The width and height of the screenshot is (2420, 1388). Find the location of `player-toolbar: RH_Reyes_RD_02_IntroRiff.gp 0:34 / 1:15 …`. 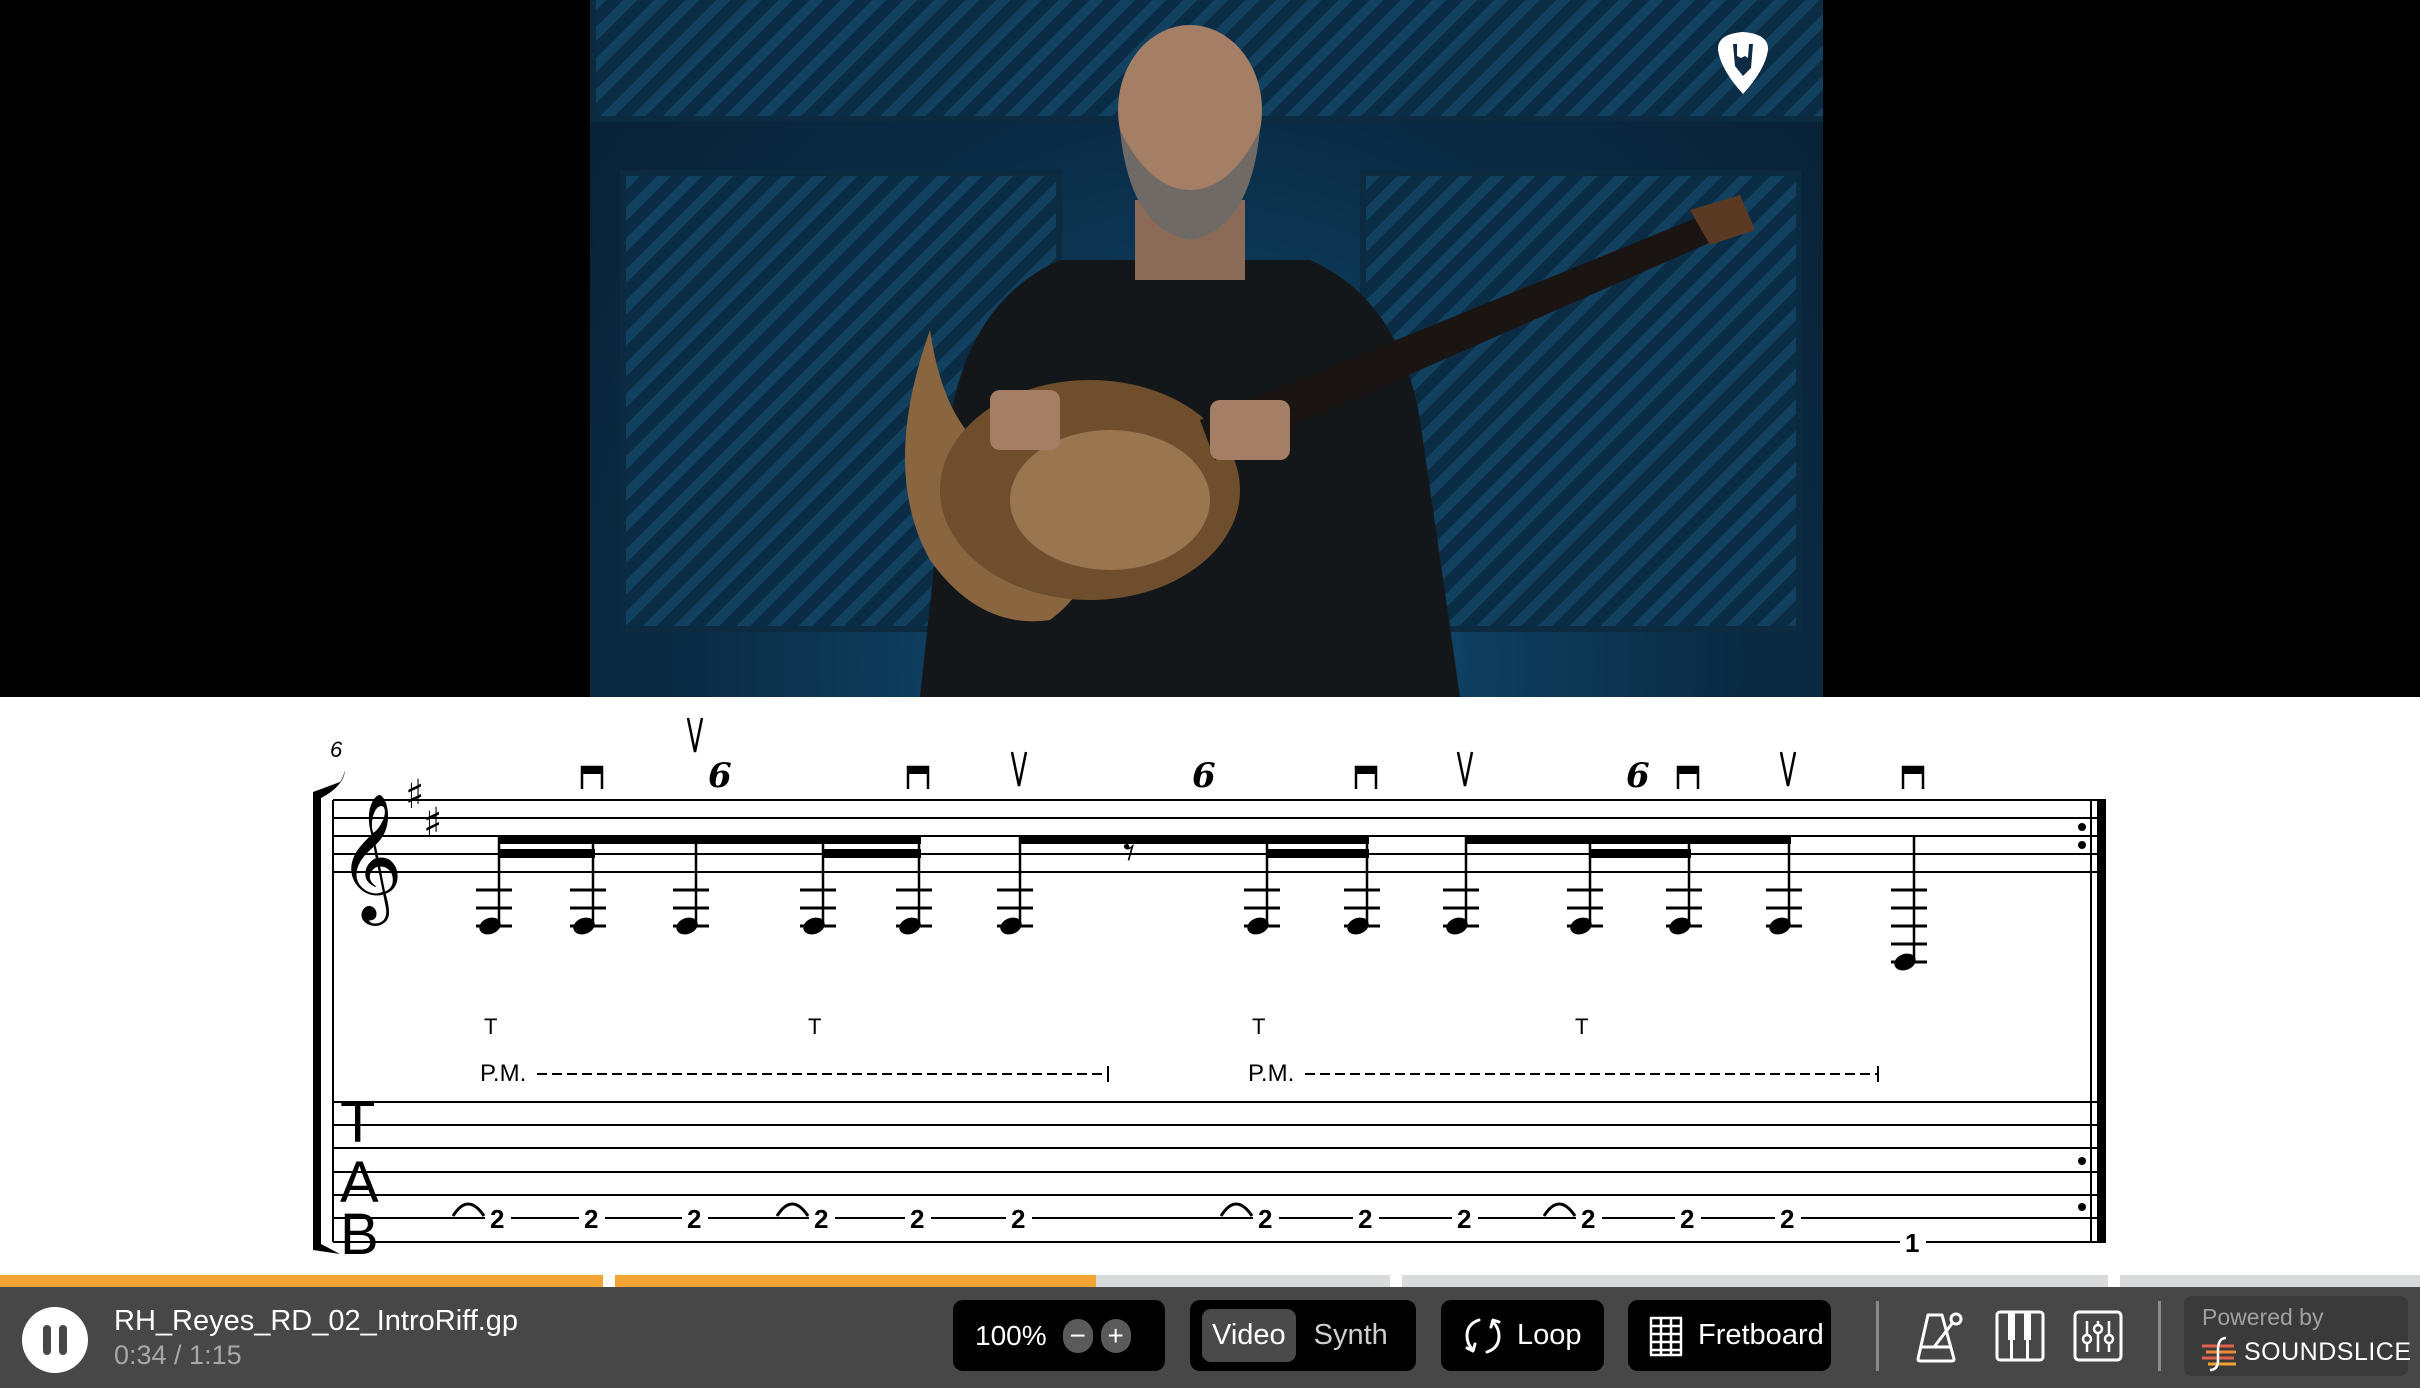

player-toolbar: RH_Reyes_RD_02_IntroRiff.gp 0:34 / 1:15 … is located at coordinates (1210, 1337).